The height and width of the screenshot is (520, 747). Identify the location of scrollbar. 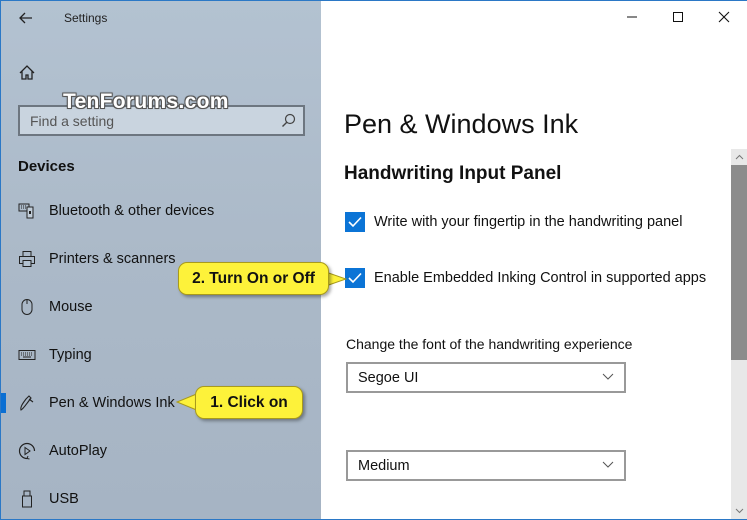
(739, 334).